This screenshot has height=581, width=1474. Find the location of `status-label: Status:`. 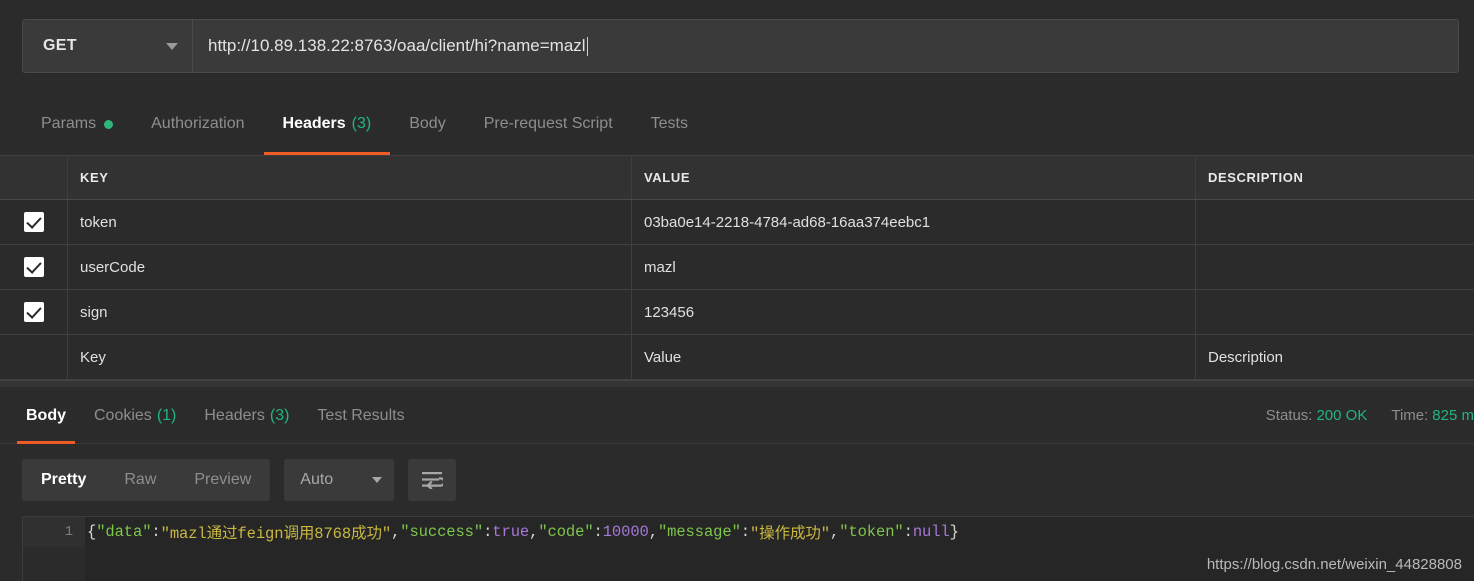

status-label: Status: is located at coordinates (1289, 415).